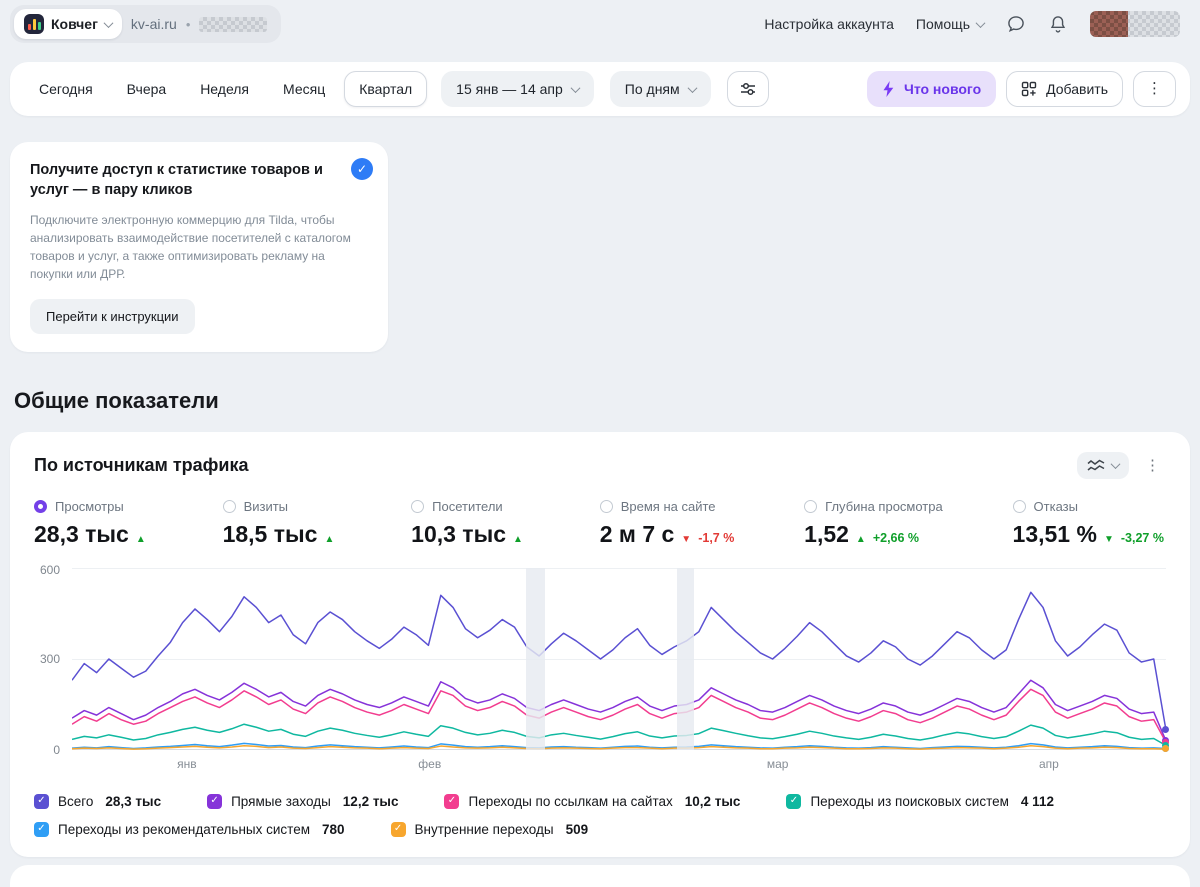 Image resolution: width=1200 pixels, height=887 pixels. Describe the element at coordinates (133, 801) in the screenshot. I see `legend-value: 28,3 тыс` at that location.